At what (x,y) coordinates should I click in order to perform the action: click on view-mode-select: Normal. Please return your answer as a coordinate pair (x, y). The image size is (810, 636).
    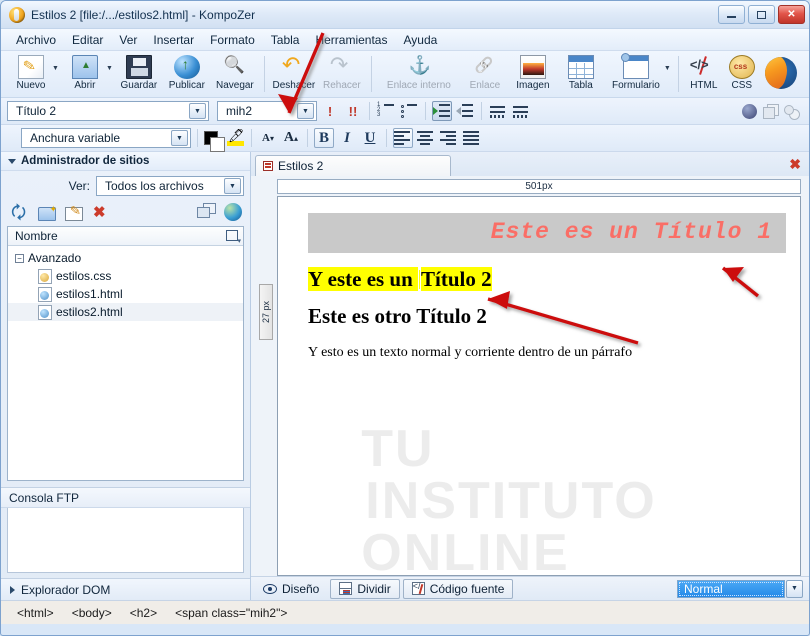
    Looking at the image, I should click on (731, 588).